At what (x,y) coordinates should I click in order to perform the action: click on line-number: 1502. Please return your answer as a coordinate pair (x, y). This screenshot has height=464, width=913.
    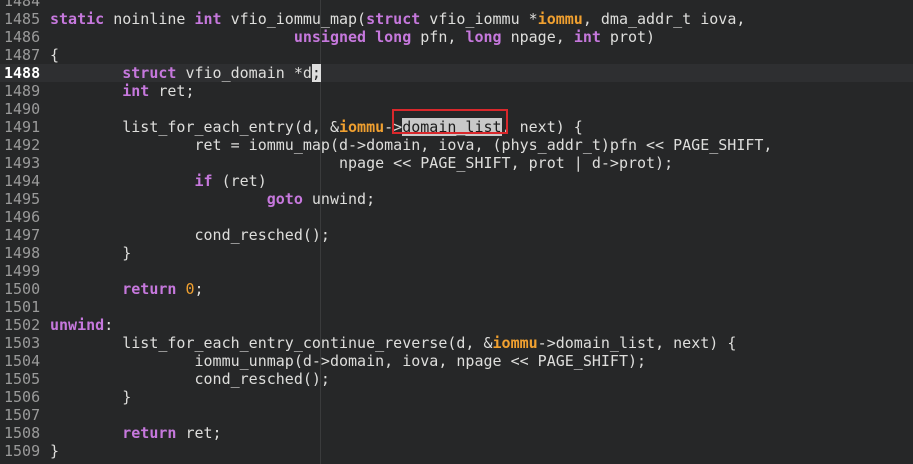
    Looking at the image, I should click on (22, 325).